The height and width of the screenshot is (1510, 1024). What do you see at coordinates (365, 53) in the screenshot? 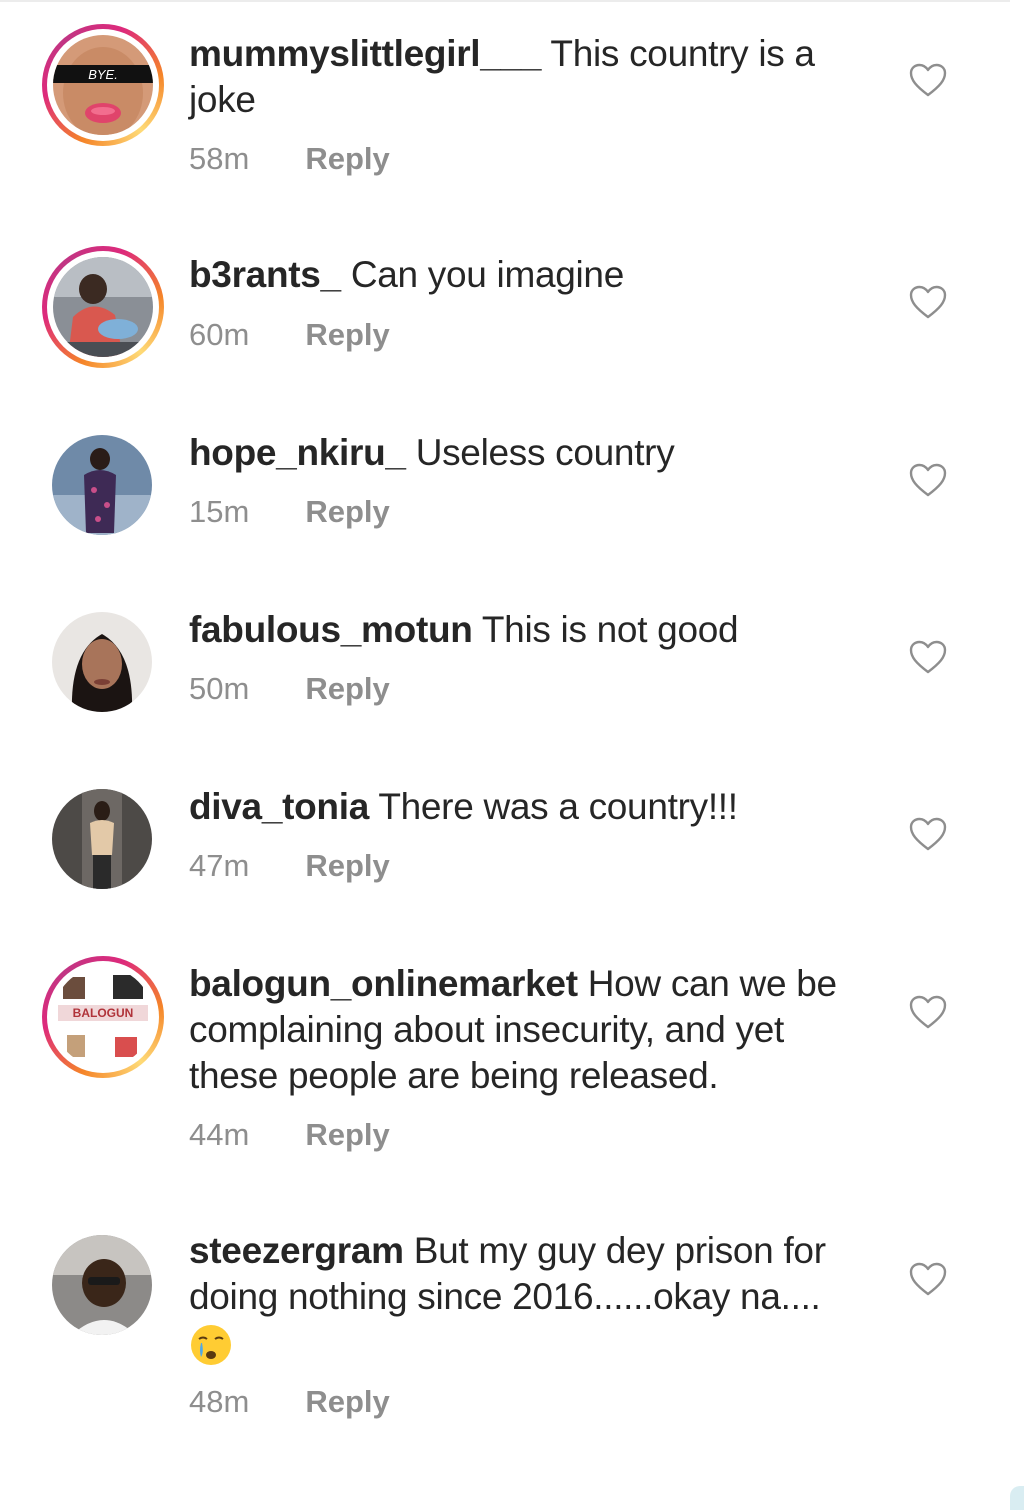
I see `comment-username: mummyslittlegirl___` at bounding box center [365, 53].